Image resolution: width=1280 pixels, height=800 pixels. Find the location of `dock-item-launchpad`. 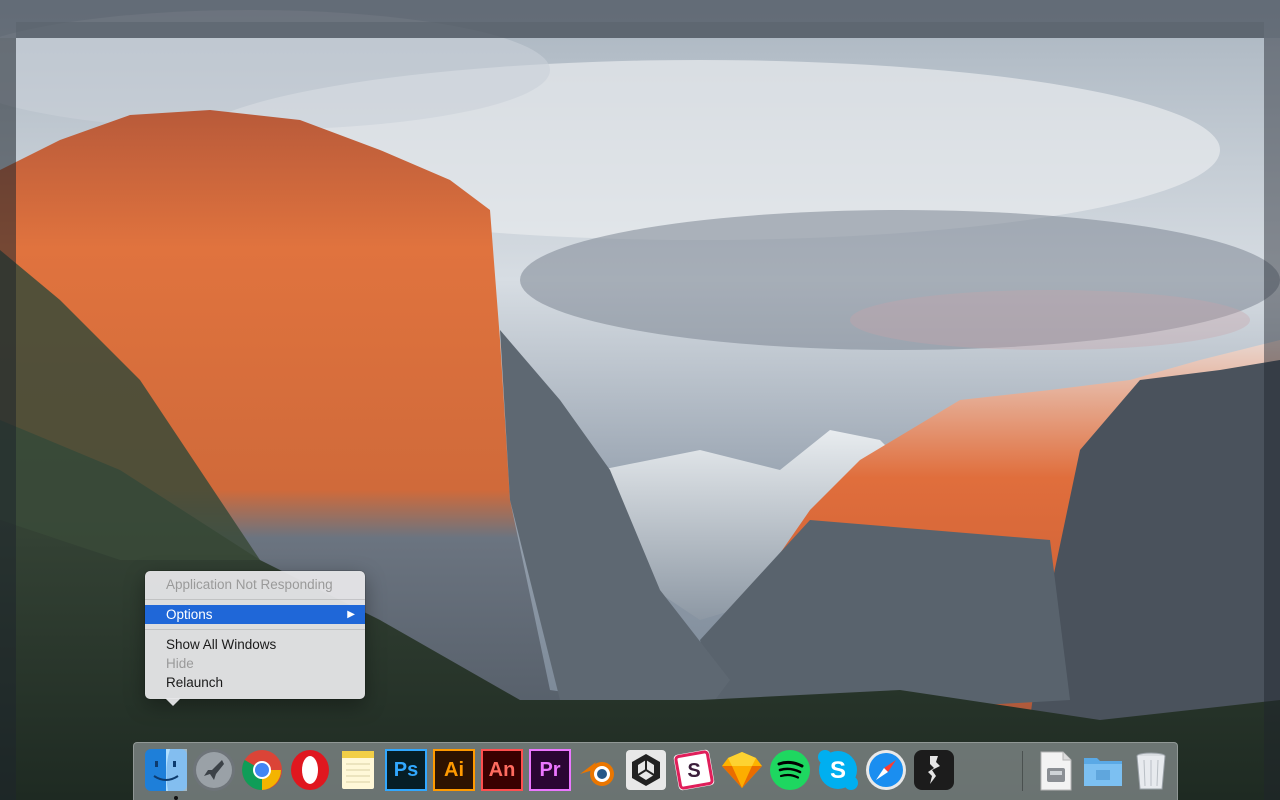

dock-item-launchpad is located at coordinates (214, 770).